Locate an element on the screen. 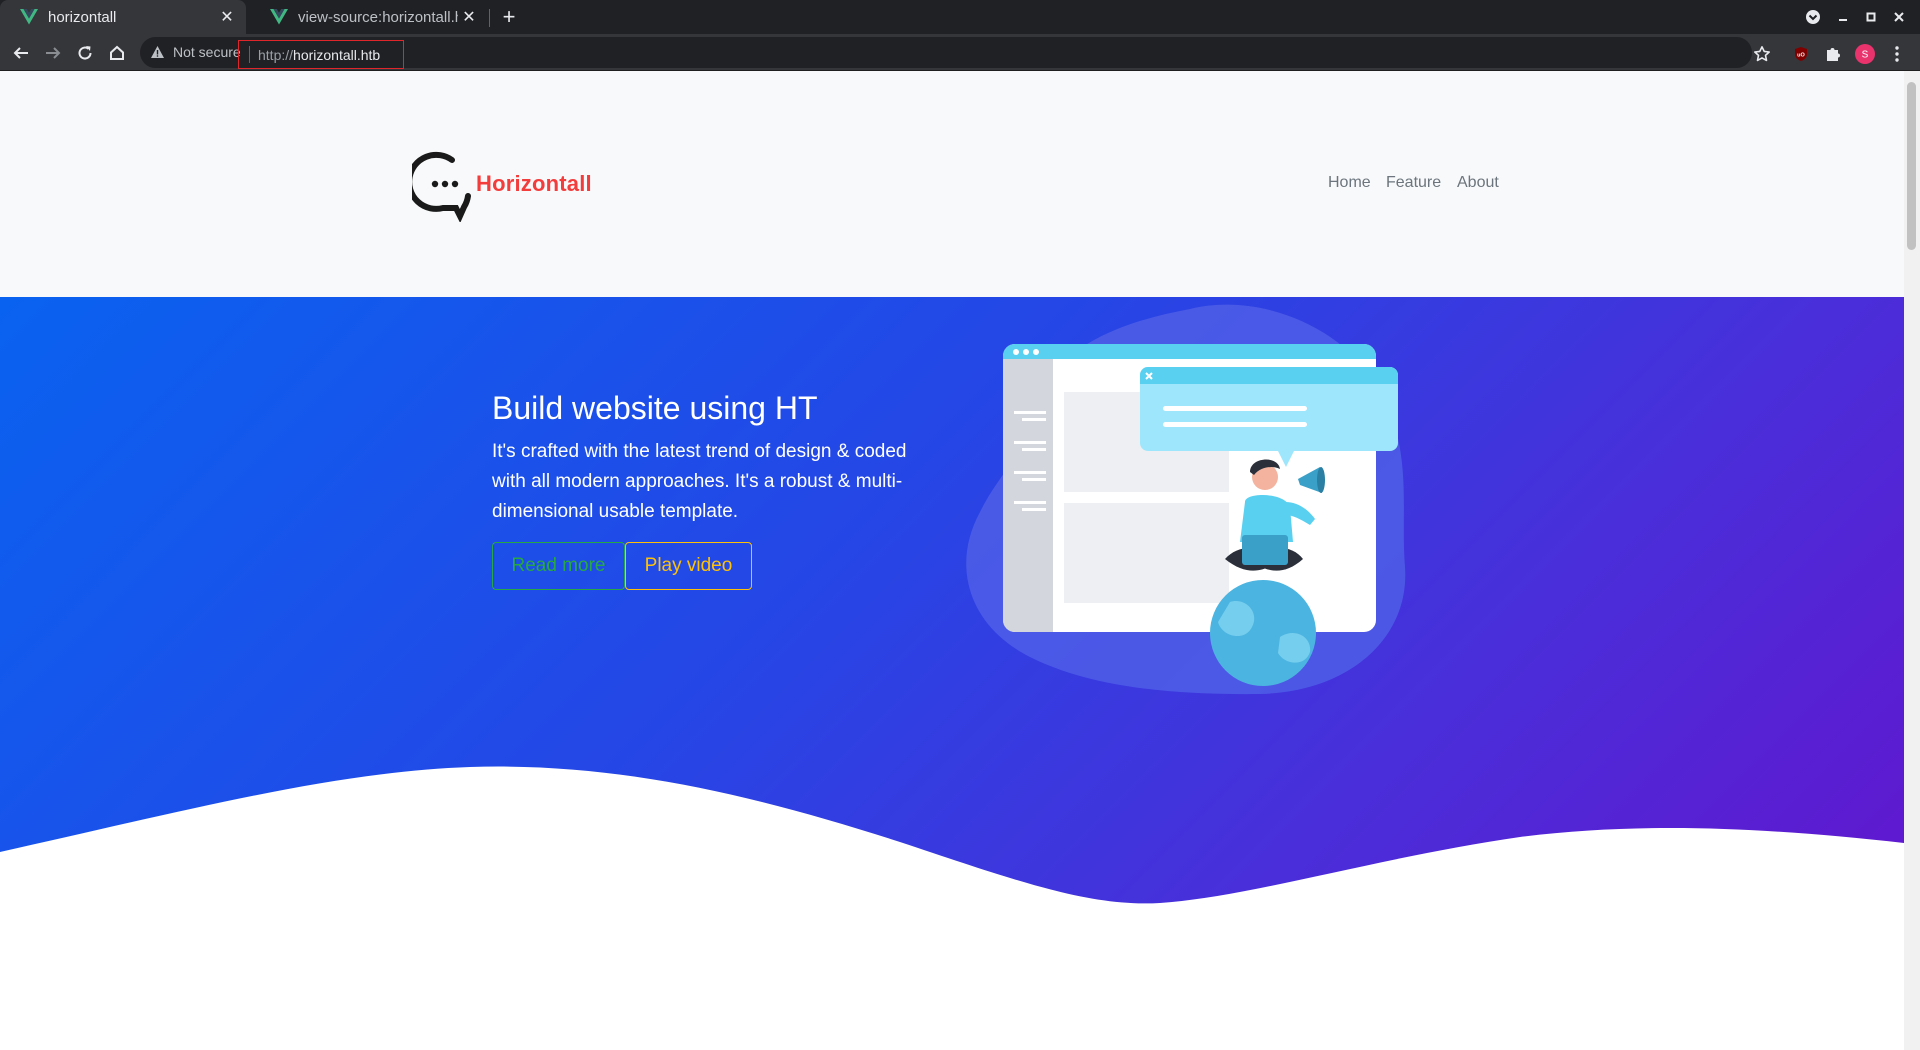  svg-text: uO is located at coordinates (1801, 56).